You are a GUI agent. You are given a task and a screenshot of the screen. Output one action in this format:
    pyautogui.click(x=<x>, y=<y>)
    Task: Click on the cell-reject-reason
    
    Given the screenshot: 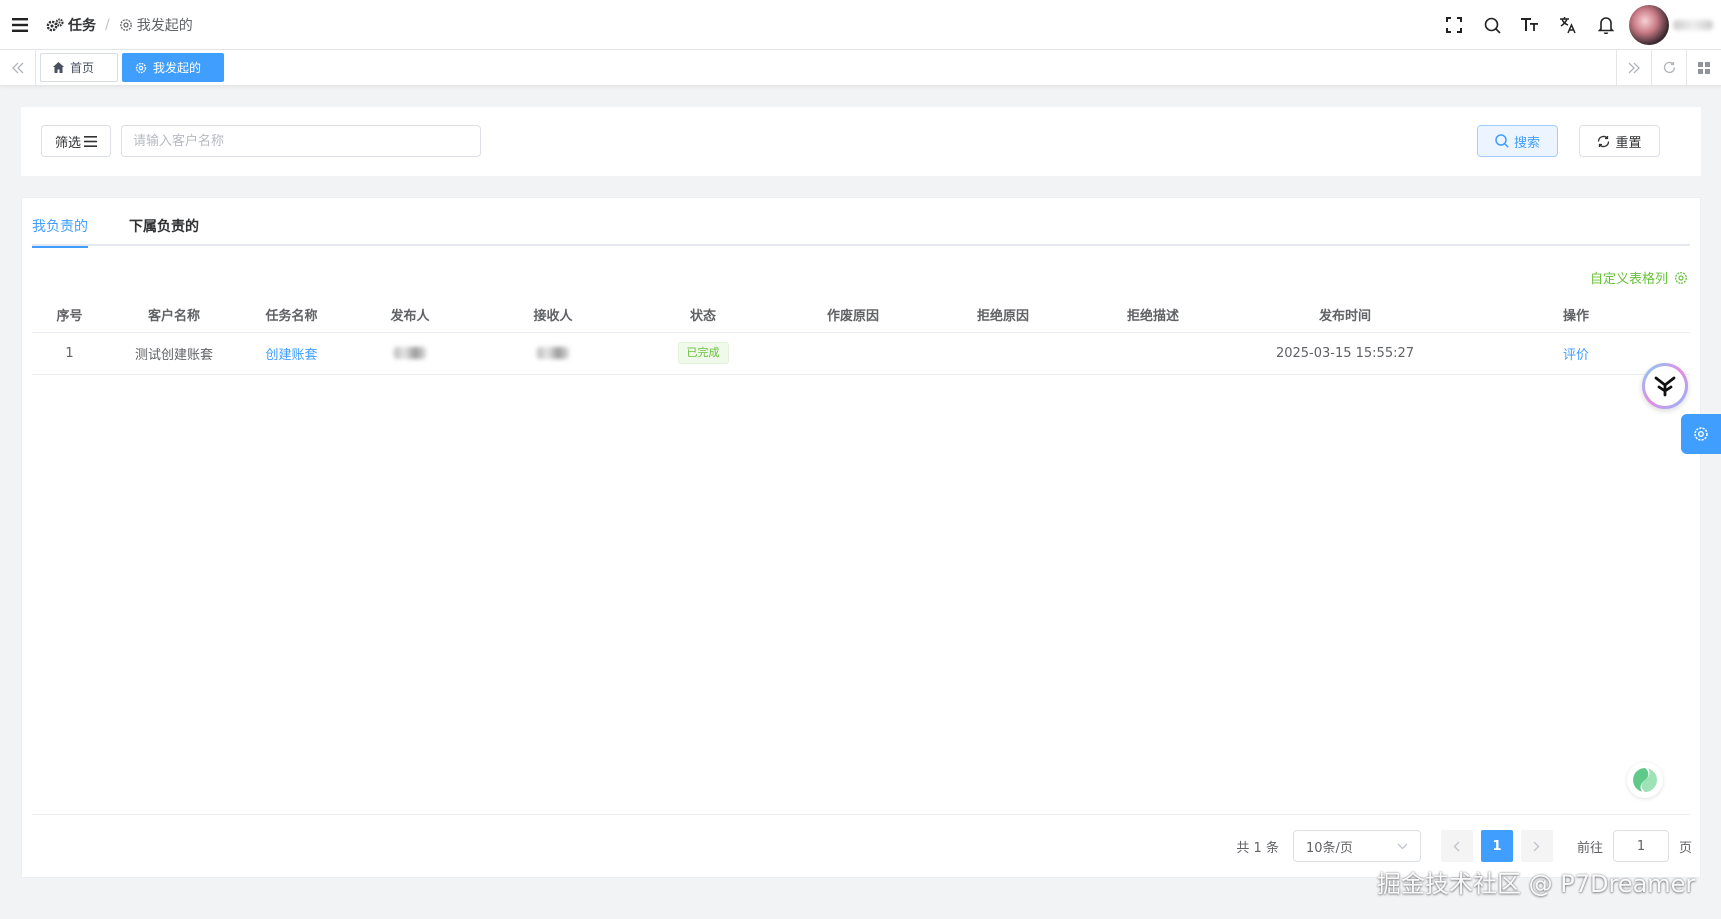 What is the action you would take?
    pyautogui.click(x=1003, y=353)
    